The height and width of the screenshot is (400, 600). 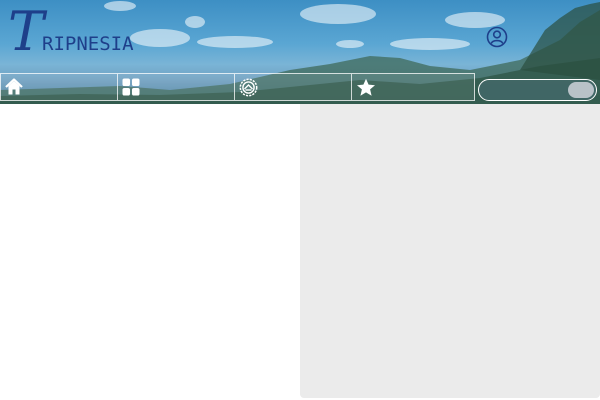 I want to click on main-nav-bar, so click(x=237, y=87).